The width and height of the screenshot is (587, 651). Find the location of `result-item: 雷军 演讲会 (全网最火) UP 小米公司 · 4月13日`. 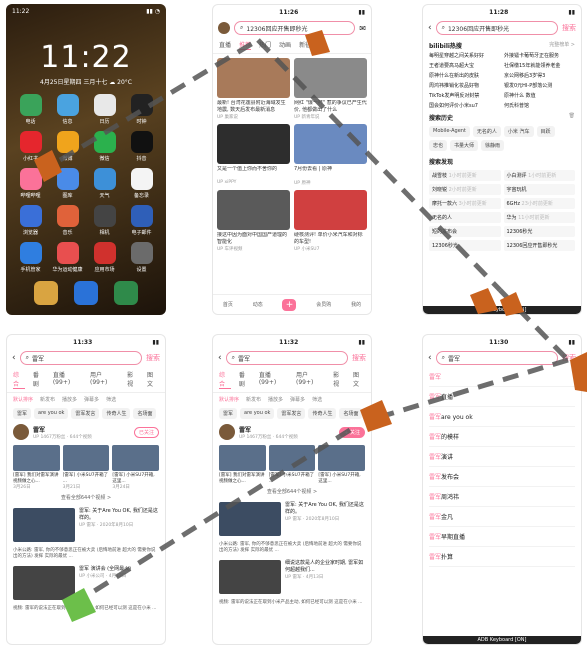

result-item: 雷军 演讲会 (全网最火) UP 小米公司 · 4月13日 is located at coordinates (86, 583).